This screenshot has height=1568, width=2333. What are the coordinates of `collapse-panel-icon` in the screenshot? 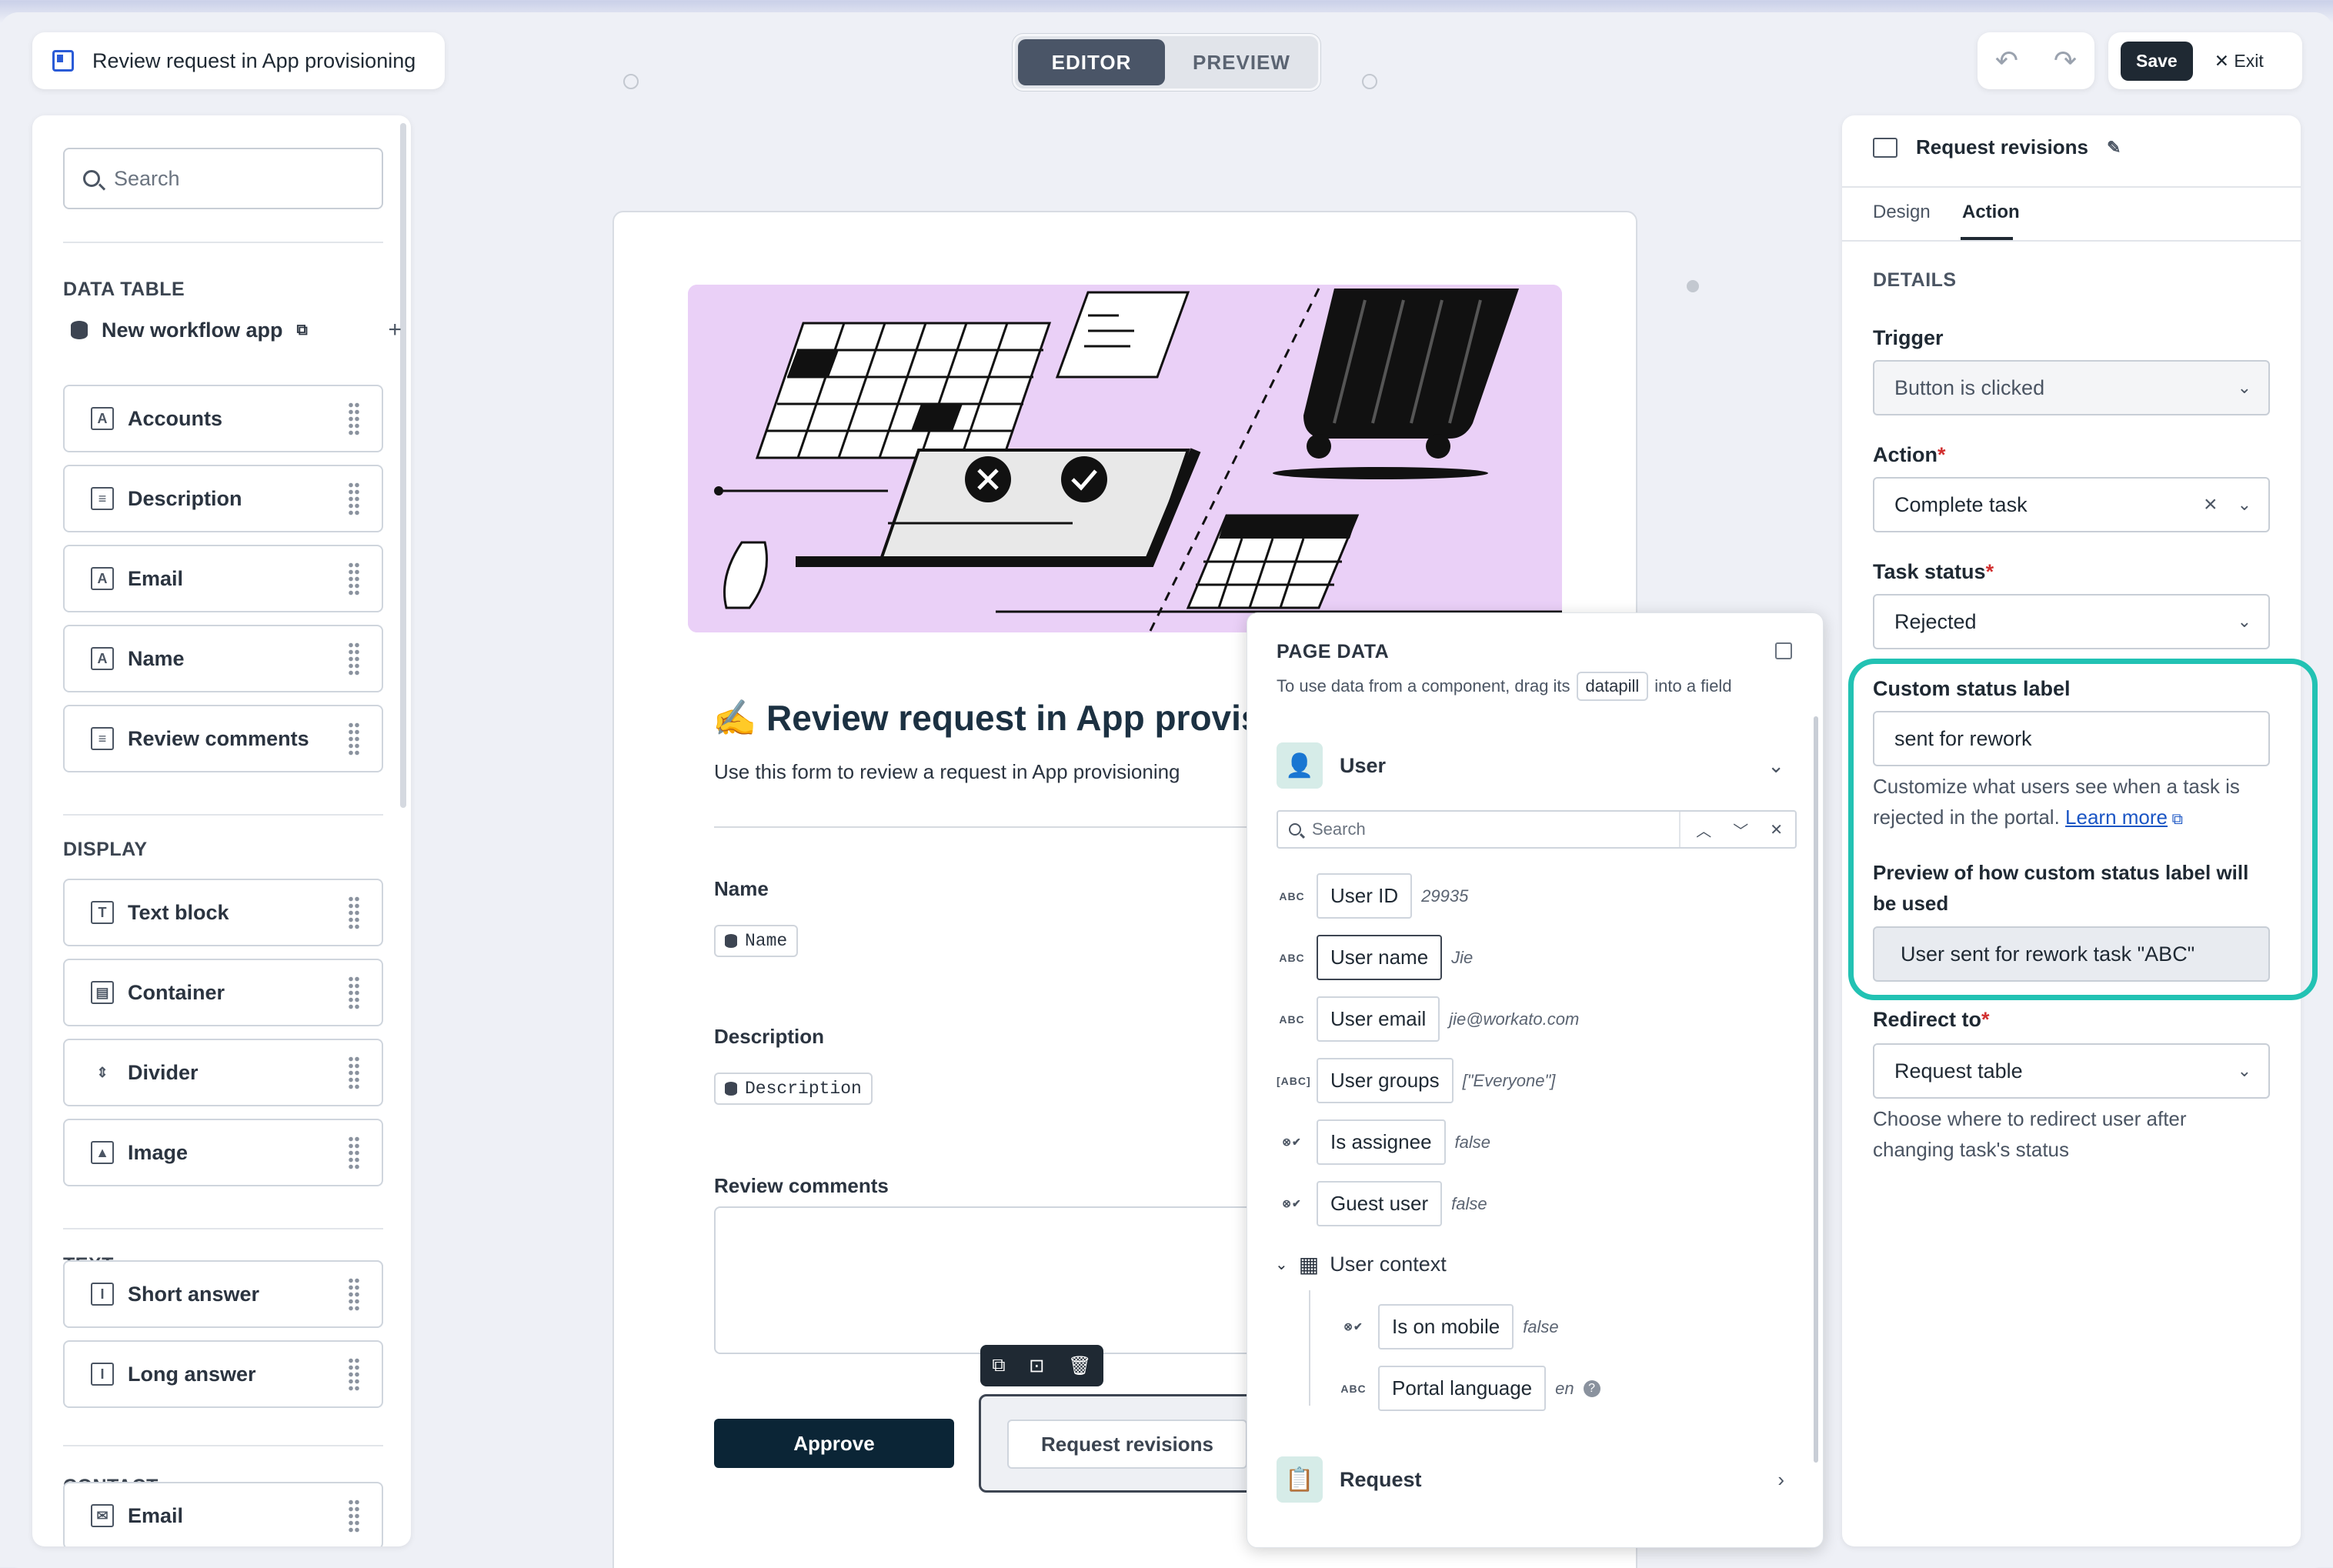 It's located at (1783, 651).